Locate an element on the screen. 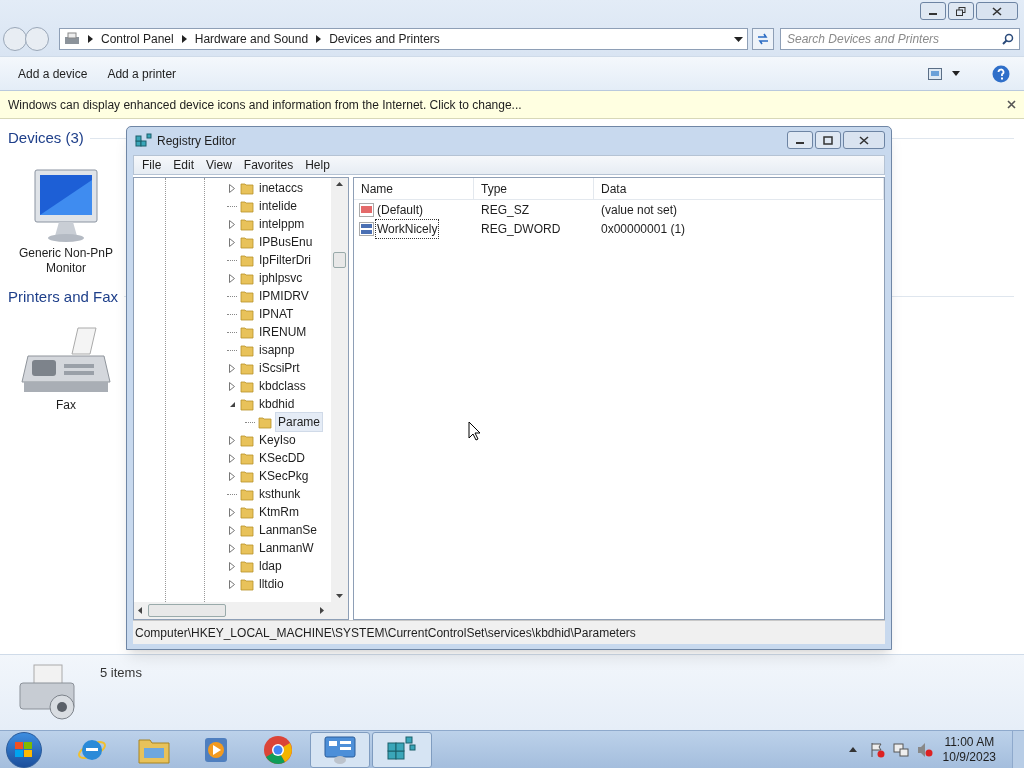  menu-item: Edit is located at coordinates (184, 165).